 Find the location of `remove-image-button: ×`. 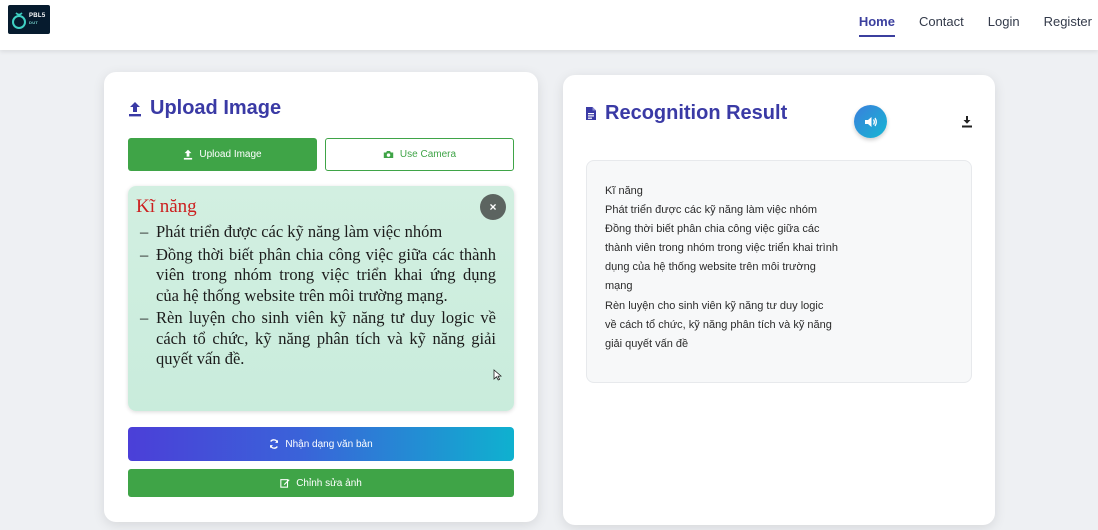

remove-image-button: × is located at coordinates (493, 207).